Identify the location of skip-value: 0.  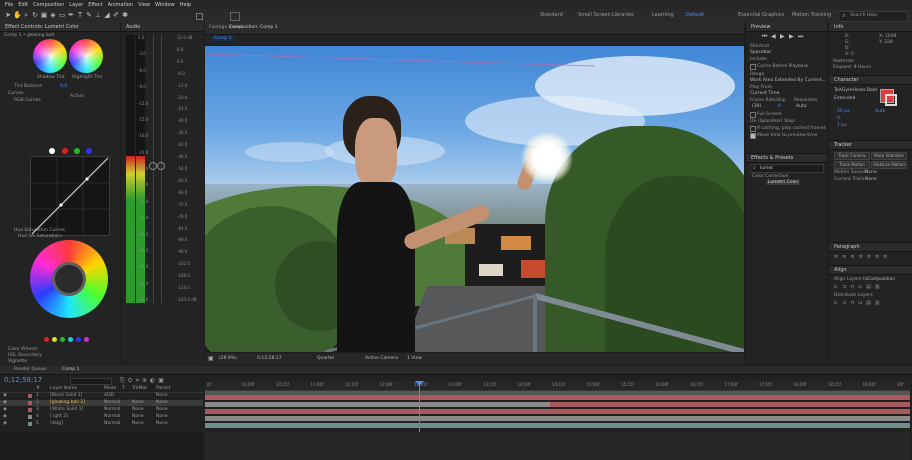
(779, 106).